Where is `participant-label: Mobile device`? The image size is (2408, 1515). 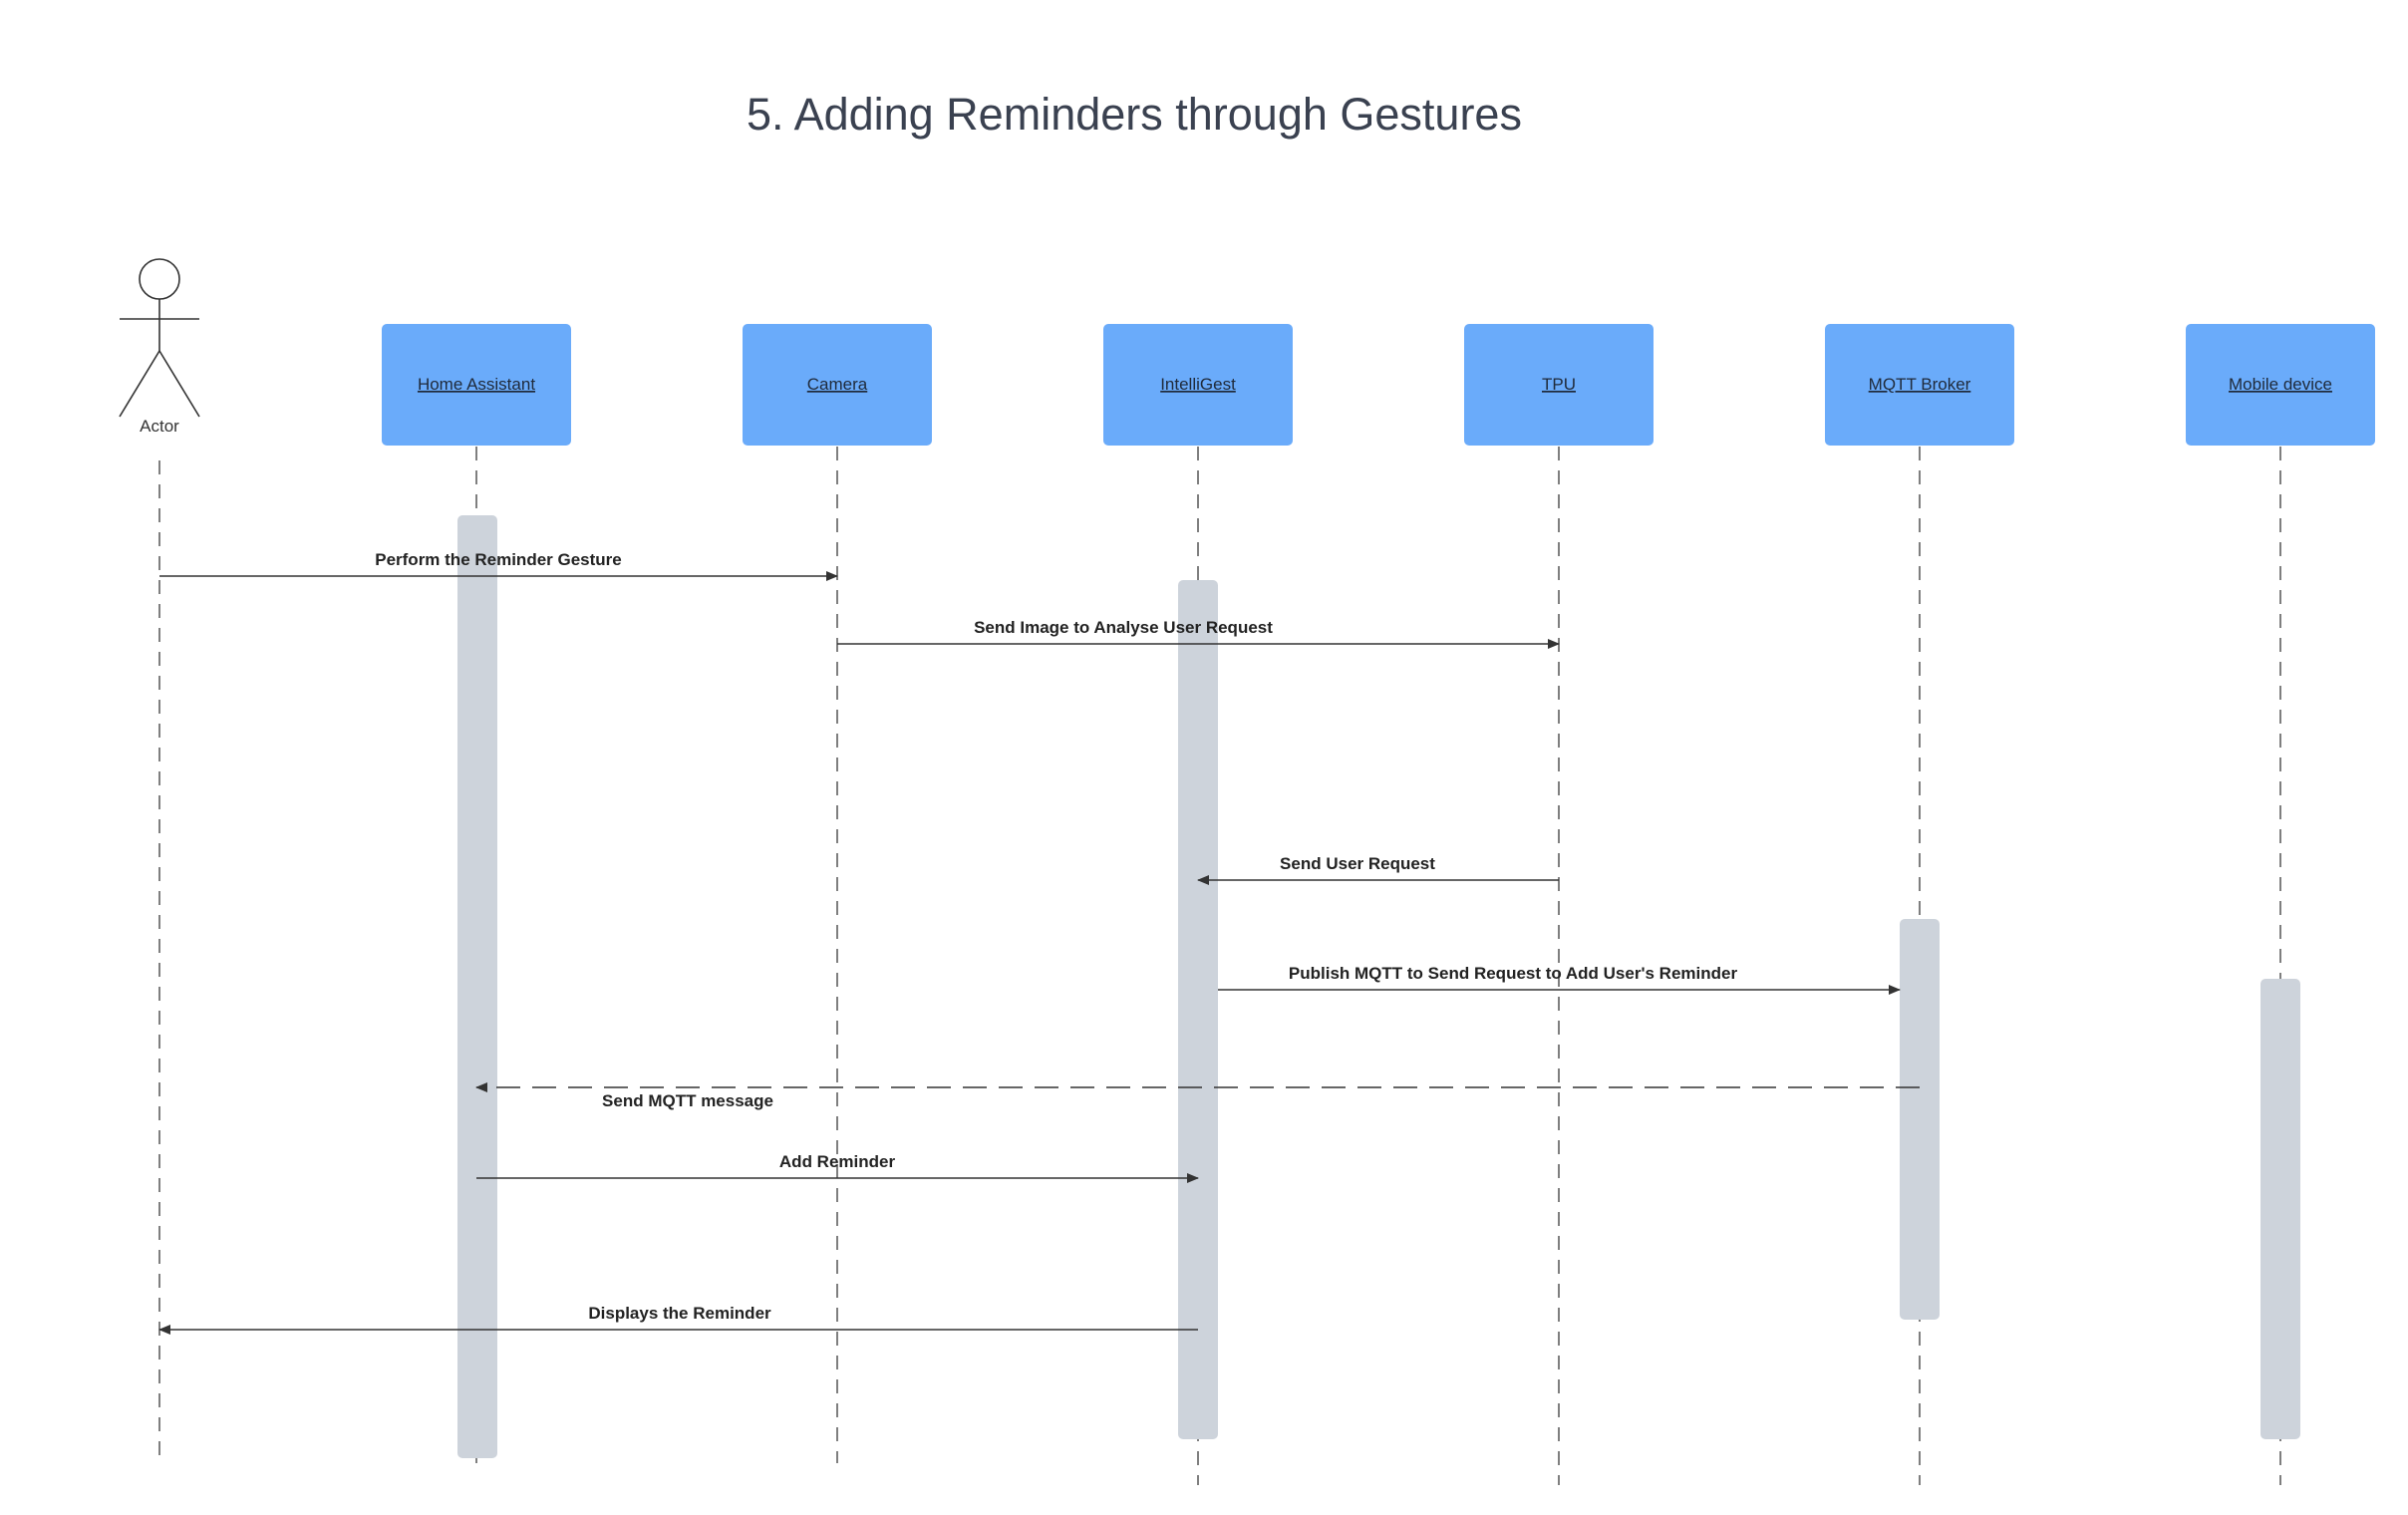 participant-label: Mobile device is located at coordinates (2280, 384).